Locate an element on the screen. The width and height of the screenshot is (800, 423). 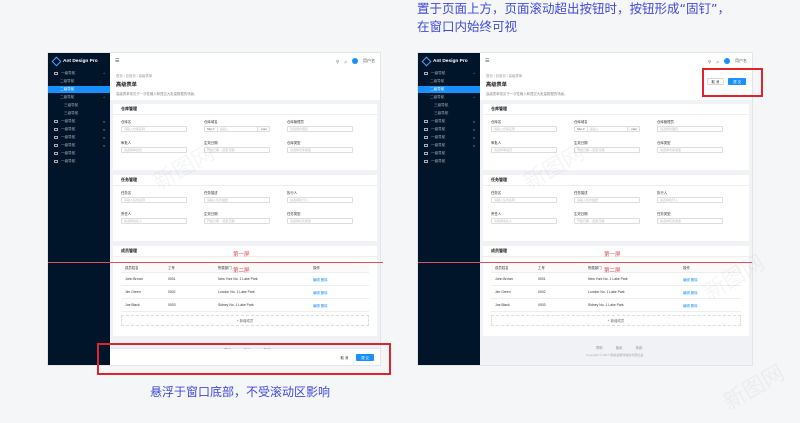
form-field: 任务名 请输入任务名称 is located at coordinates (524, 196).